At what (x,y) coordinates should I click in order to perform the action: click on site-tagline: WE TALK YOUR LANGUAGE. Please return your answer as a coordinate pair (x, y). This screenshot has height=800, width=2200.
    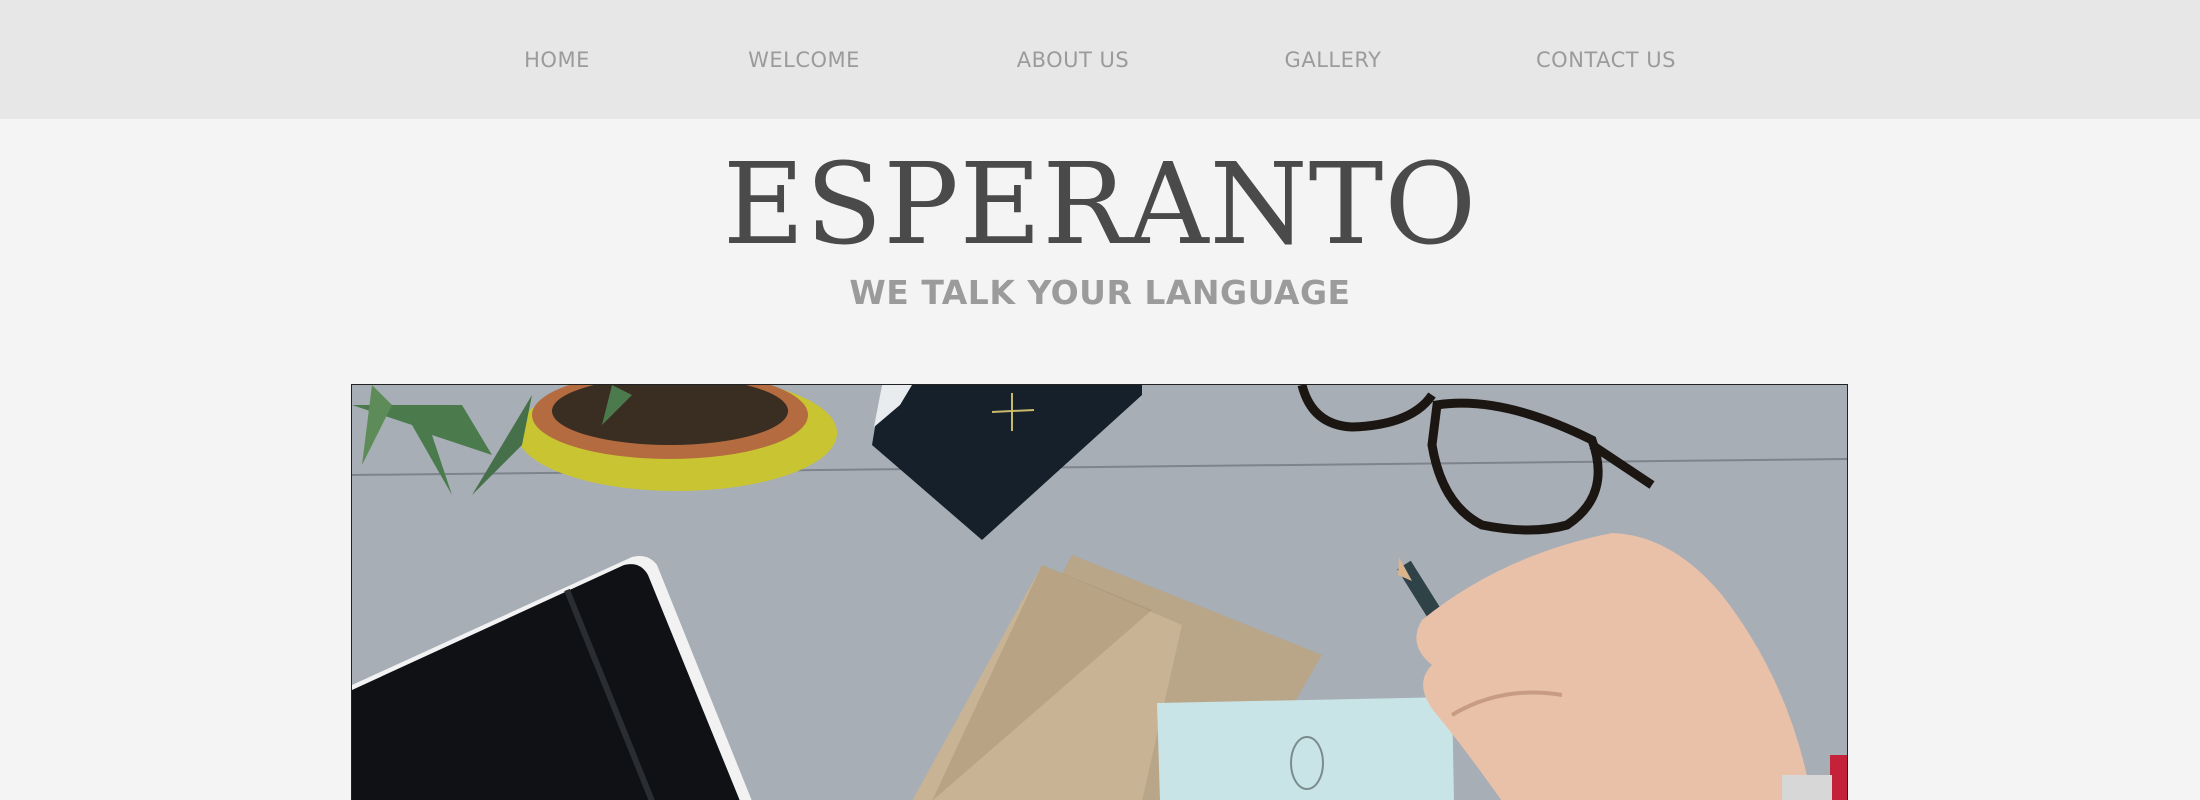
    Looking at the image, I should click on (1100, 292).